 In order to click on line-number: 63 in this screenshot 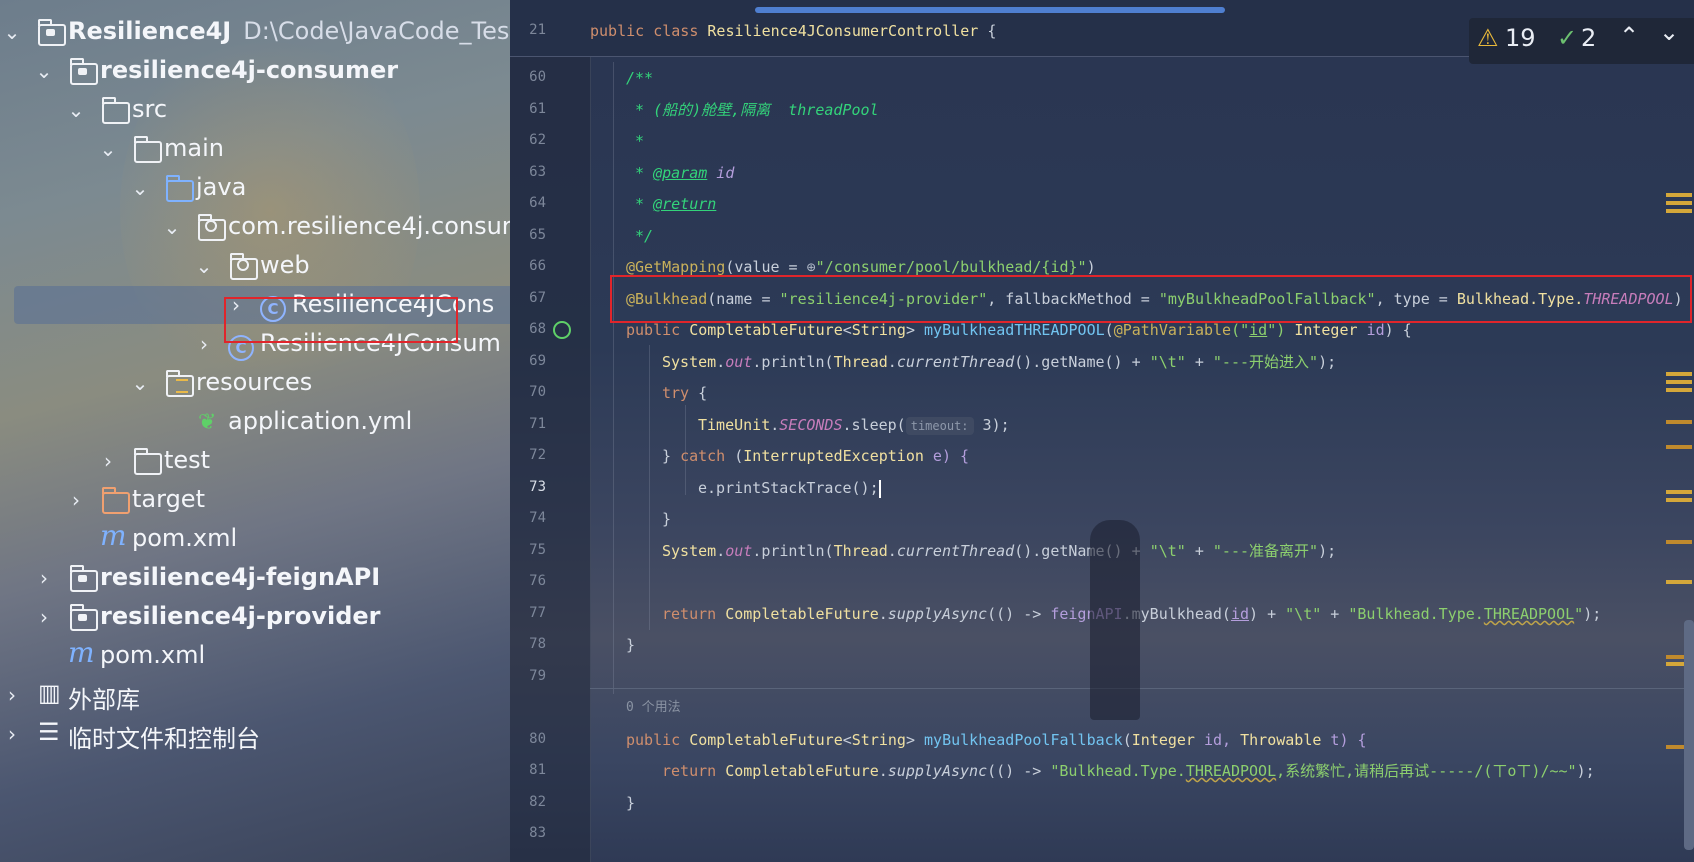, I will do `click(537, 172)`.